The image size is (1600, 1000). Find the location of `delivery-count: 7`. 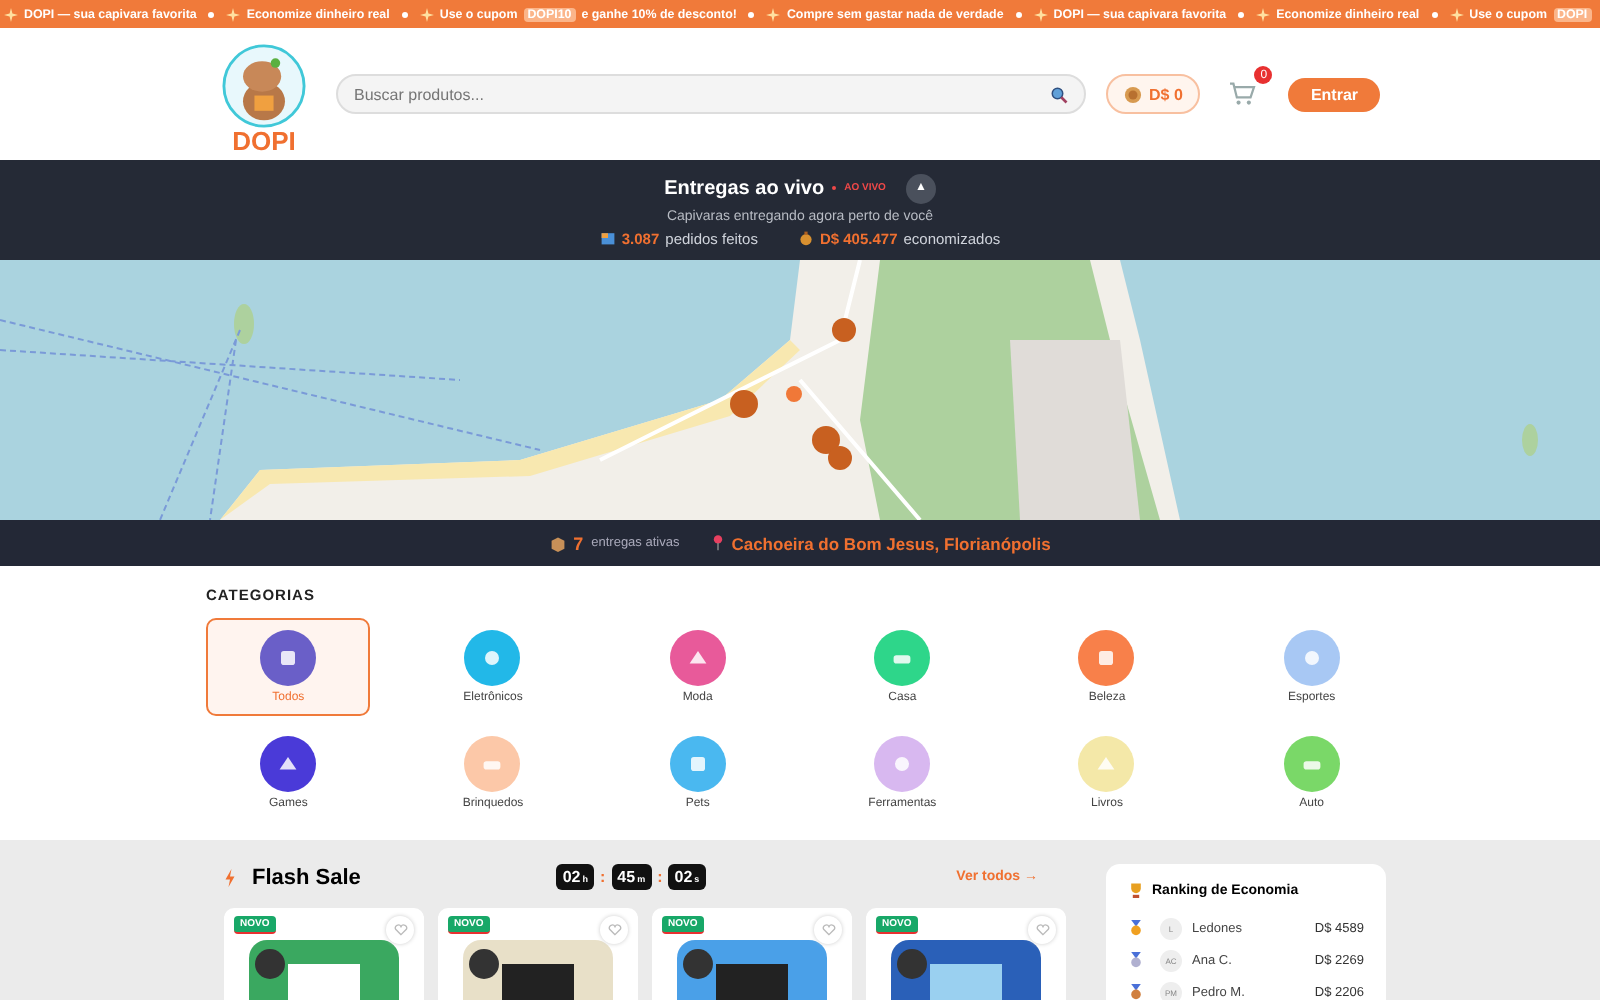

delivery-count: 7 is located at coordinates (578, 543).